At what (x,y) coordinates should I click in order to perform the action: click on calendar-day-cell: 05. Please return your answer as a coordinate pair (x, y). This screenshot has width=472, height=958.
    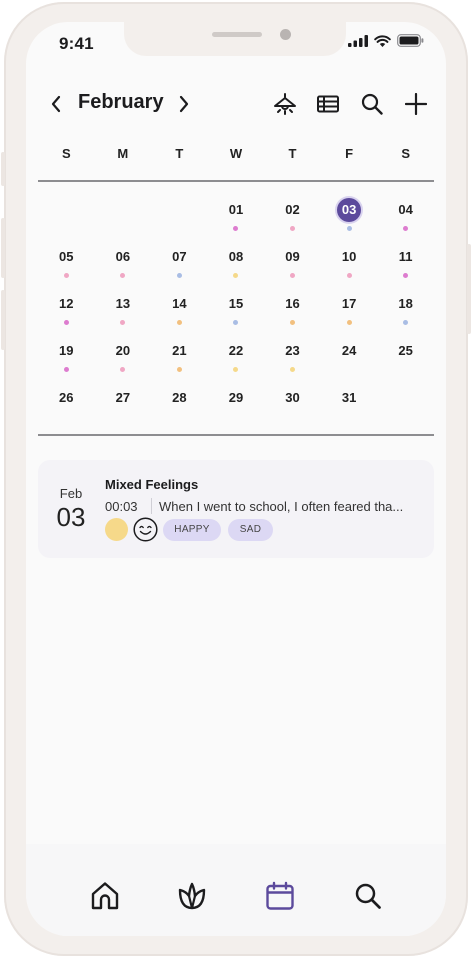
    Looking at the image, I should click on (66, 268).